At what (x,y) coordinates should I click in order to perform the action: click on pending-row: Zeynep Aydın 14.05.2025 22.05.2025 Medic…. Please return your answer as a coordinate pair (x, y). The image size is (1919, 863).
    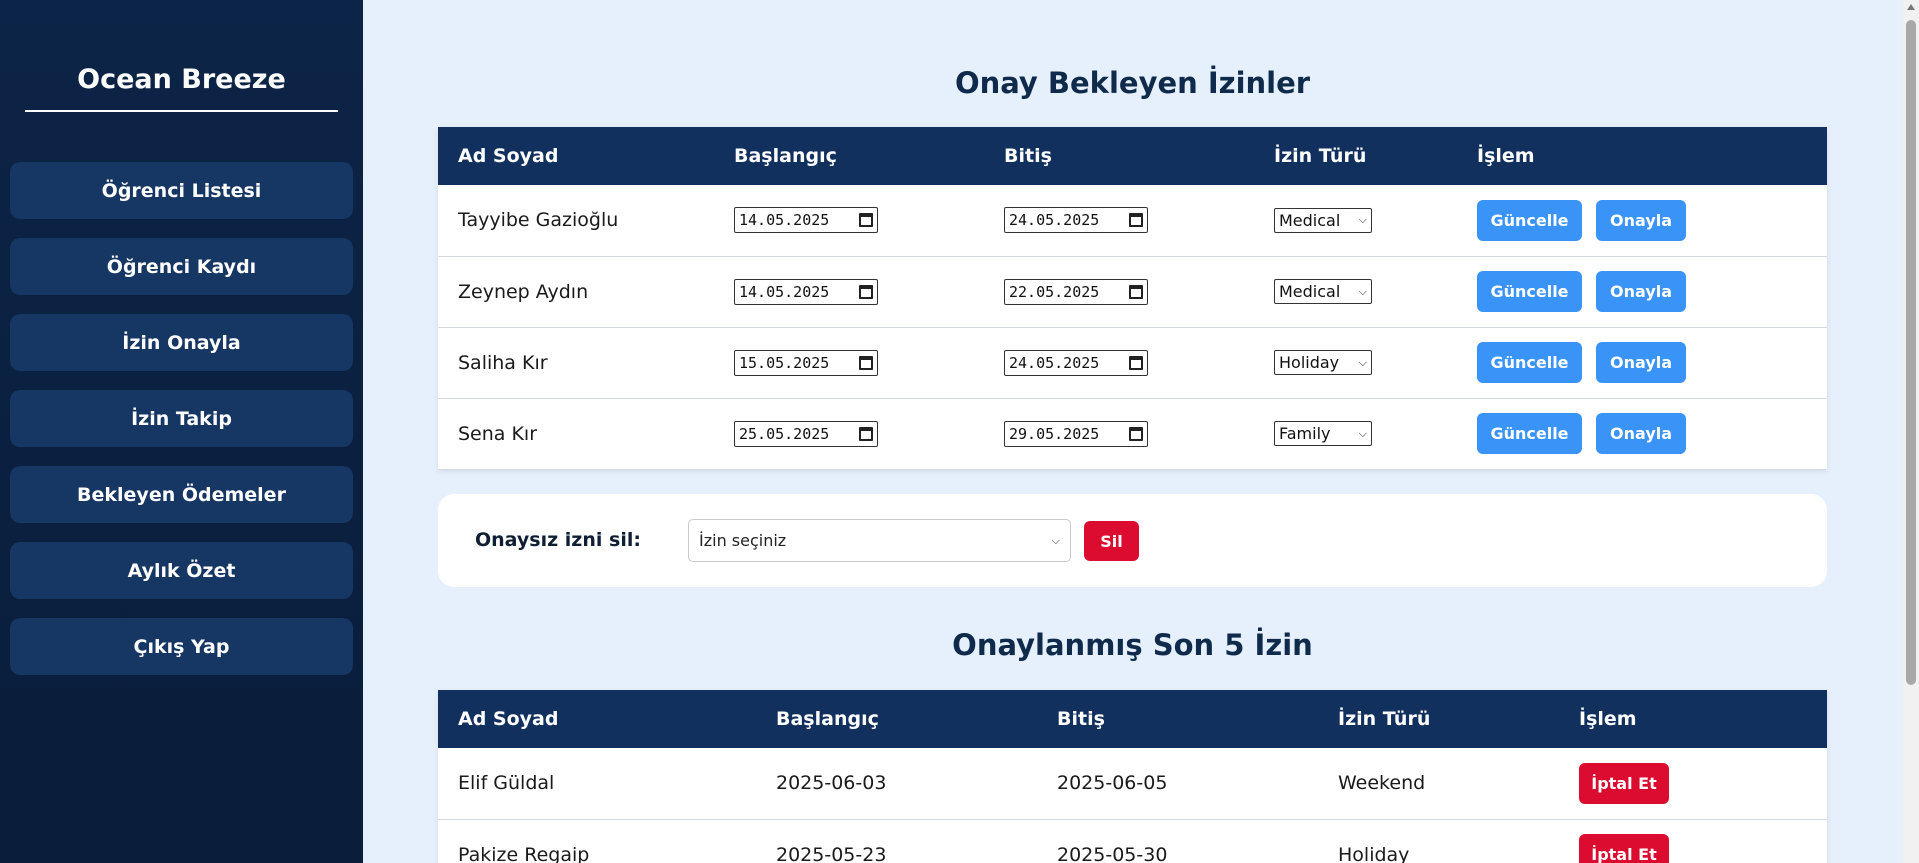
    Looking at the image, I should click on (1132, 292).